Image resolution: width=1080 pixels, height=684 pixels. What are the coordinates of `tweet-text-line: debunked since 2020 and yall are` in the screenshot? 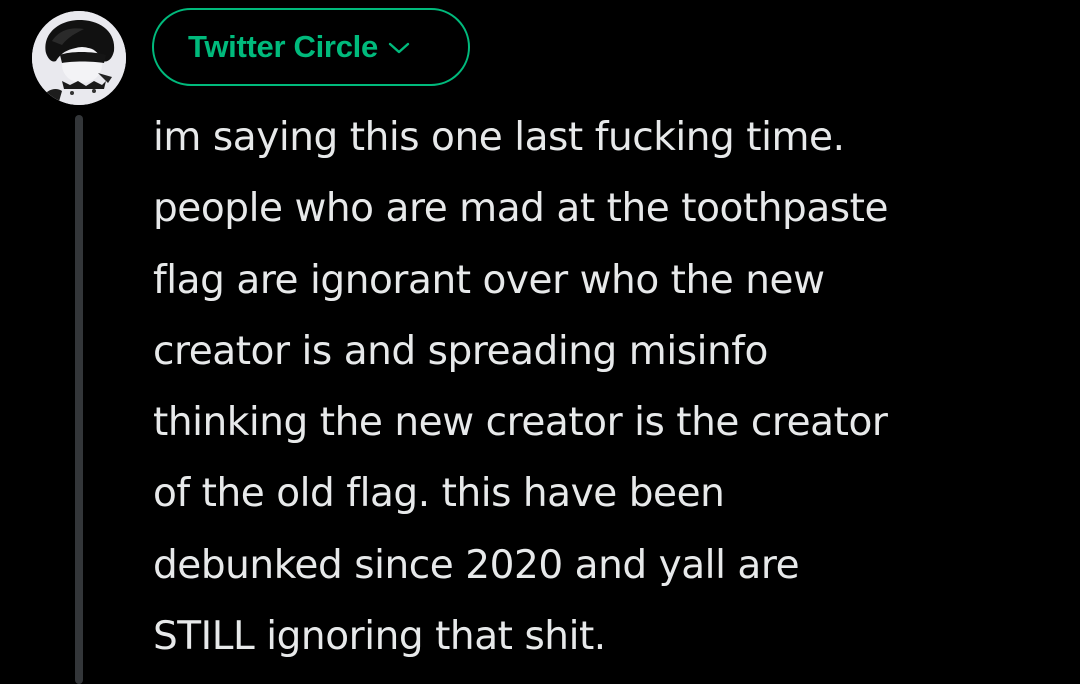 It's located at (476, 565).